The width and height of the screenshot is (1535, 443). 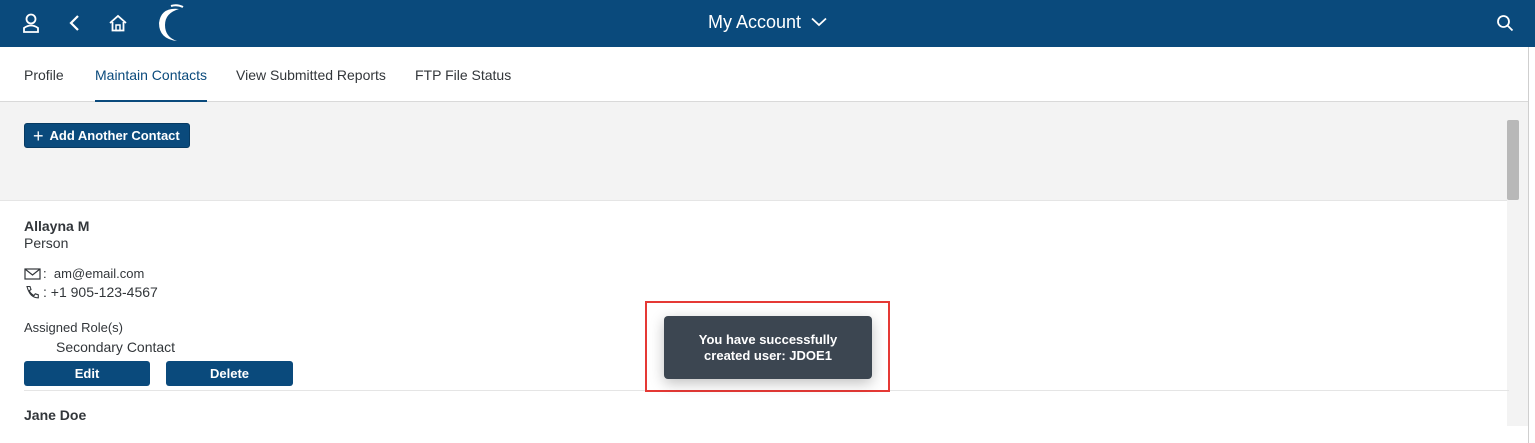 What do you see at coordinates (32, 273) in the screenshot?
I see `mail-icon` at bounding box center [32, 273].